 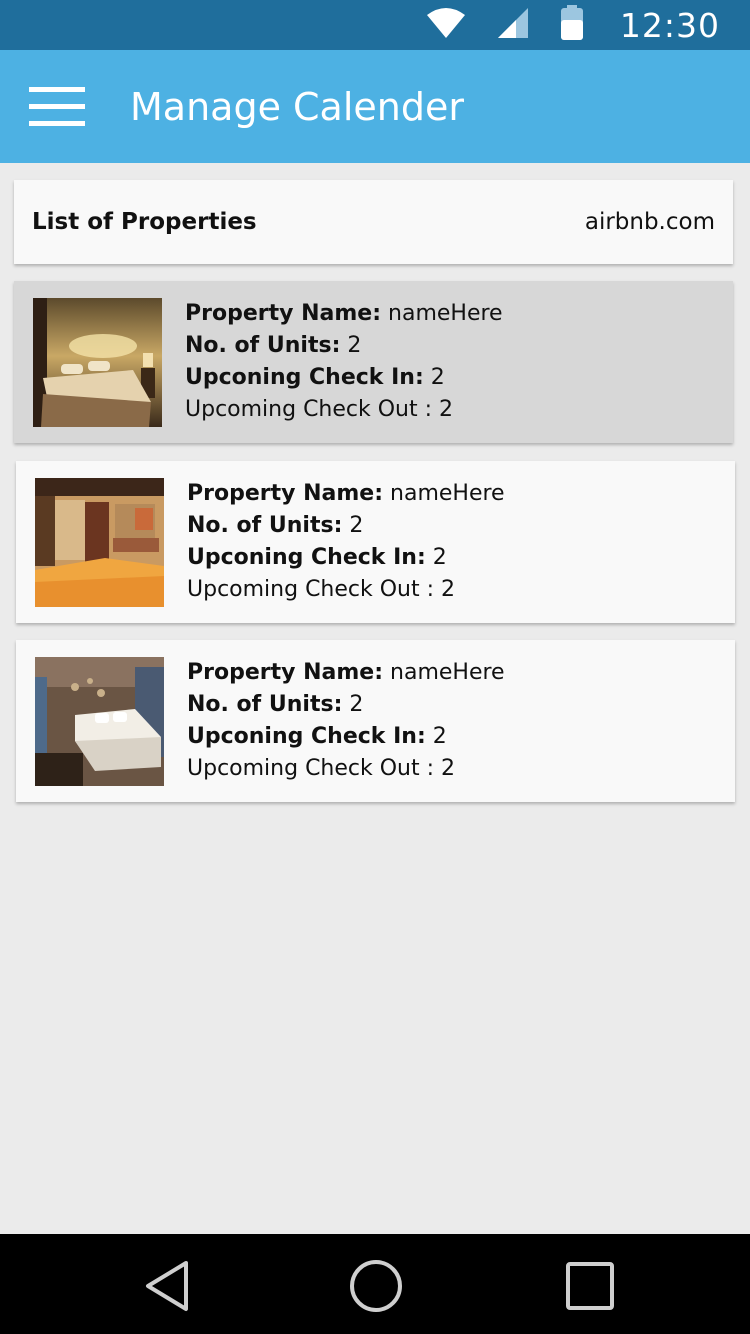 I want to click on site-label: airbnb.com, so click(x=649, y=222).